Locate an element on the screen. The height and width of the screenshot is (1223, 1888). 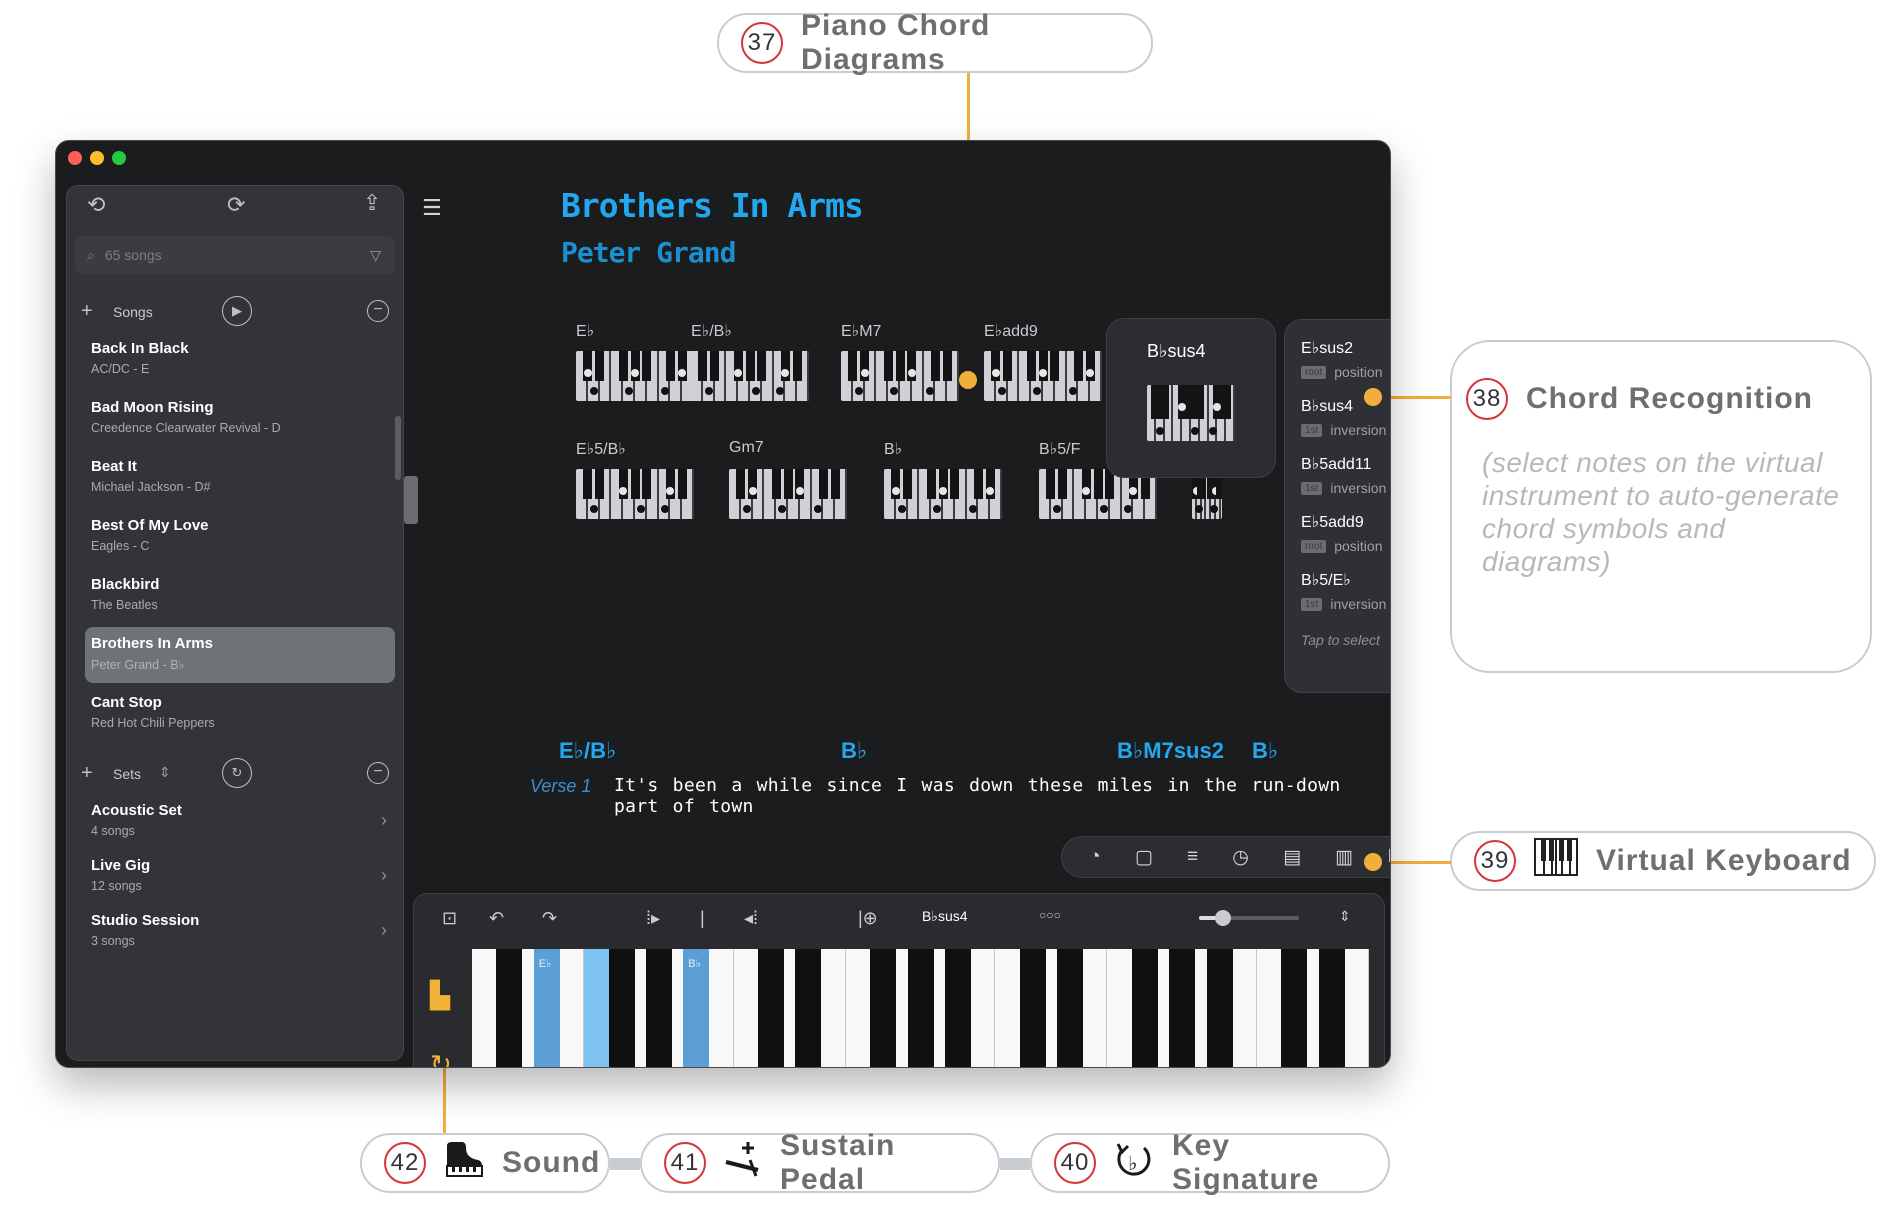
chord-diagram: B♭ is located at coordinates (946, 489).